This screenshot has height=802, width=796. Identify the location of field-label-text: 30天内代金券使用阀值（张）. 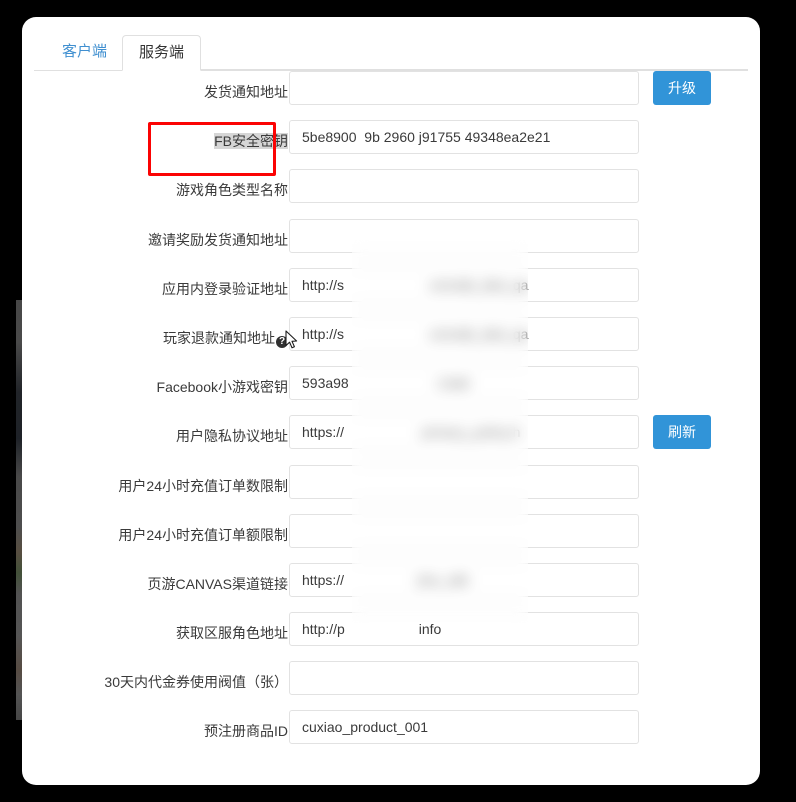
(196, 682).